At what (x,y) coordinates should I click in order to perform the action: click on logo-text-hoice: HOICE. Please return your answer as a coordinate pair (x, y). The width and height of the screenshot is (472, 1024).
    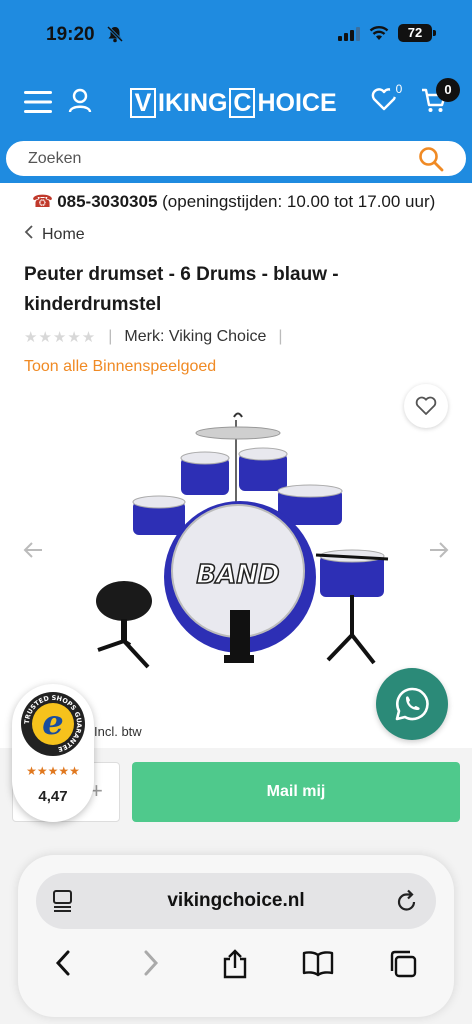
    Looking at the image, I should click on (297, 102).